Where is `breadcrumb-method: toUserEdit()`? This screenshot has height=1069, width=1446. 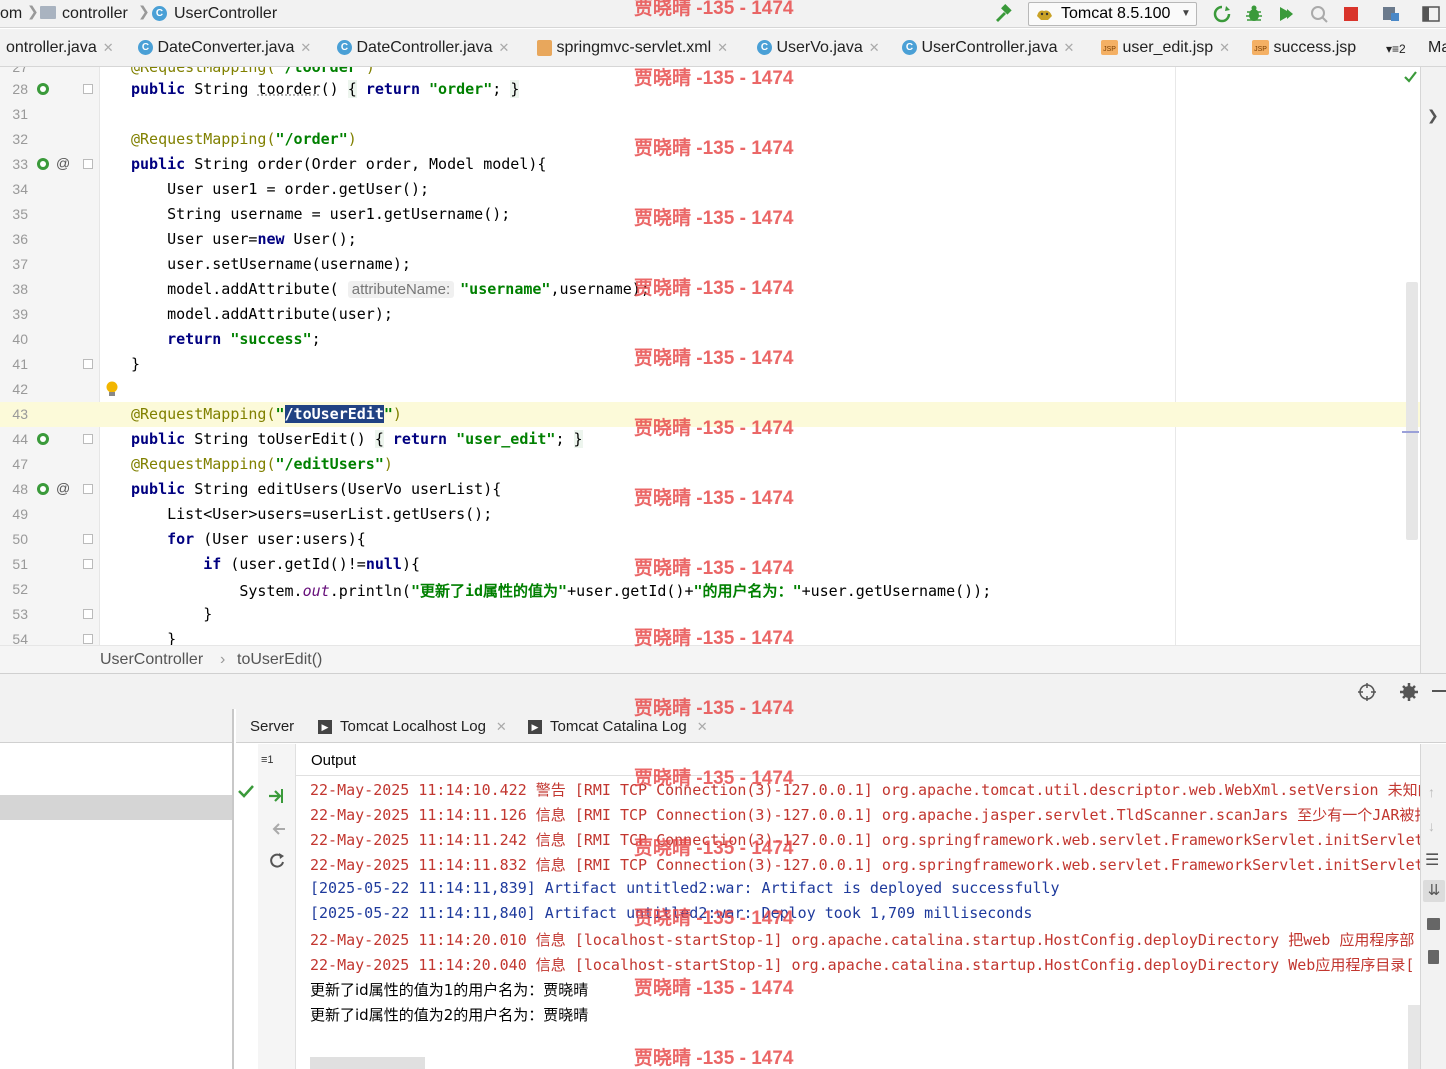 breadcrumb-method: toUserEdit() is located at coordinates (279, 660).